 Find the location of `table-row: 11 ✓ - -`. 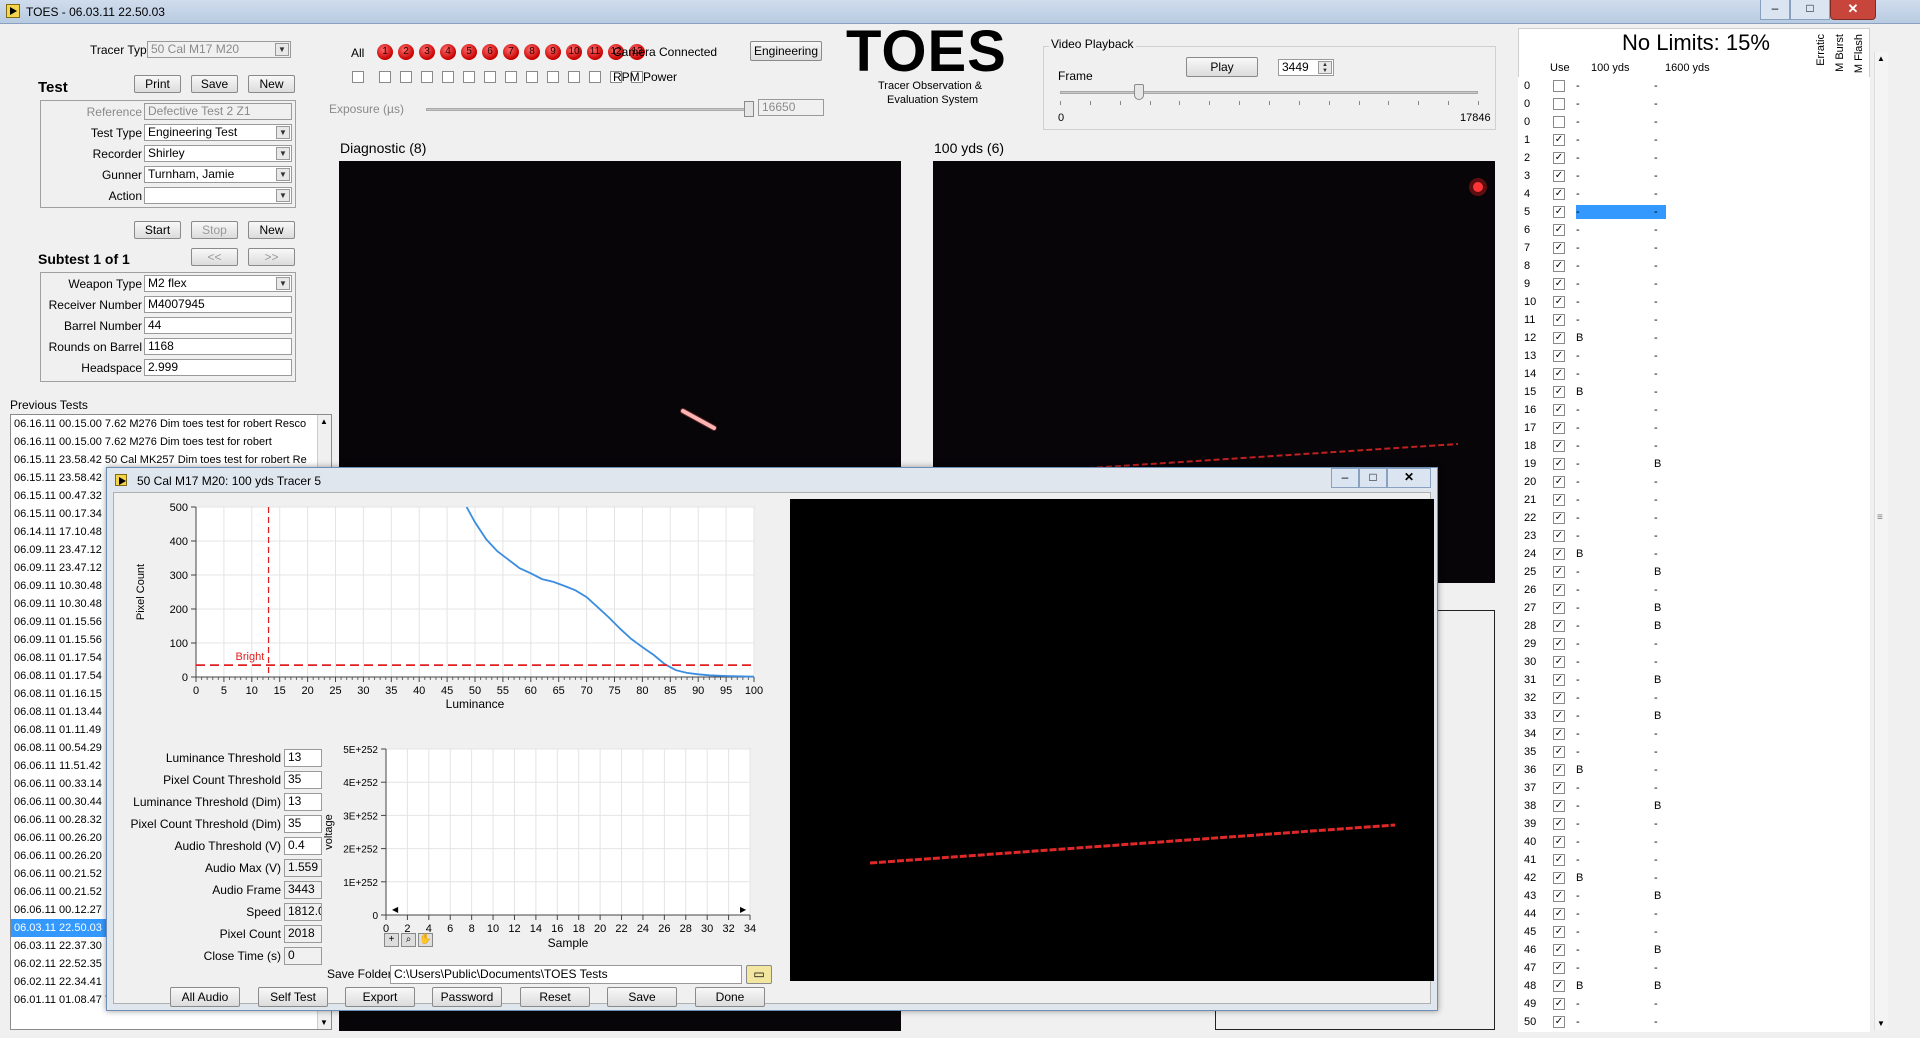

table-row: 11 ✓ - - is located at coordinates (1694, 320).